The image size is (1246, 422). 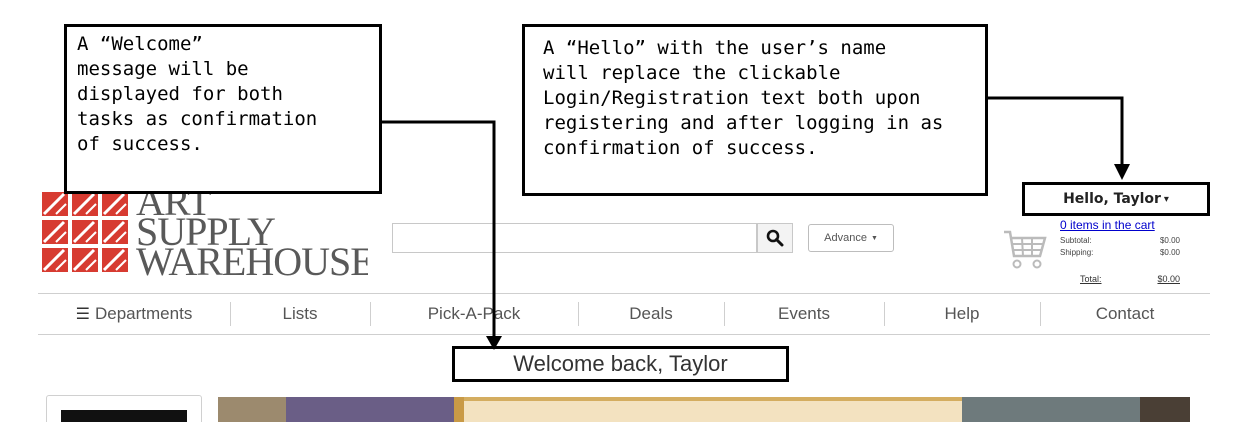 I want to click on welcome-arrowhead-icon, so click(x=494, y=343).